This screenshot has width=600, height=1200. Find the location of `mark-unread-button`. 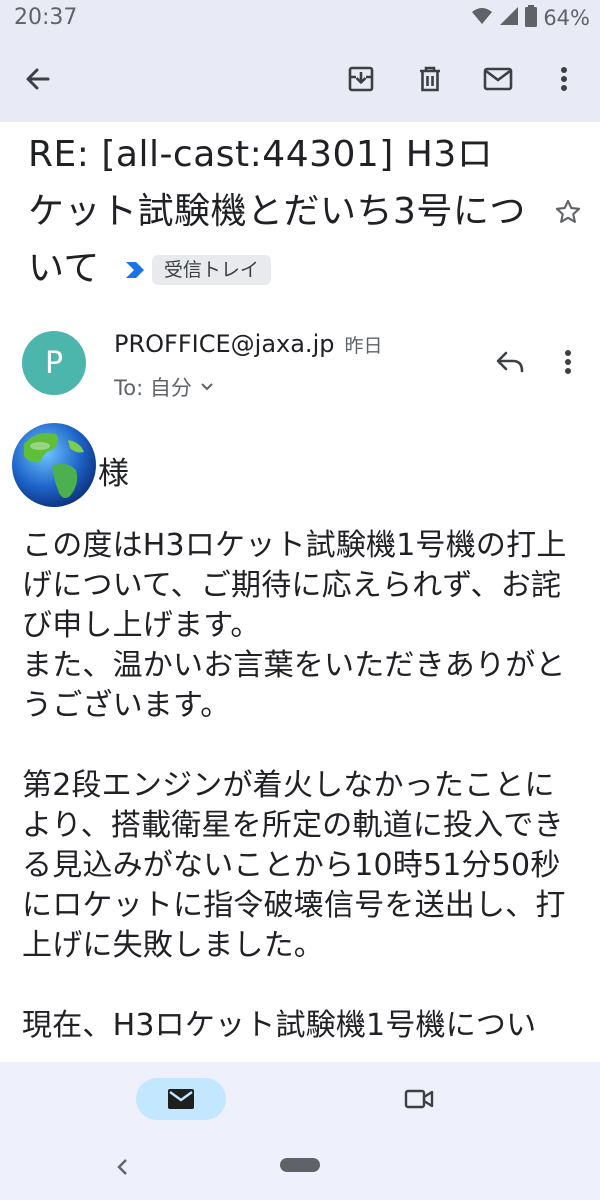

mark-unread-button is located at coordinates (498, 79).